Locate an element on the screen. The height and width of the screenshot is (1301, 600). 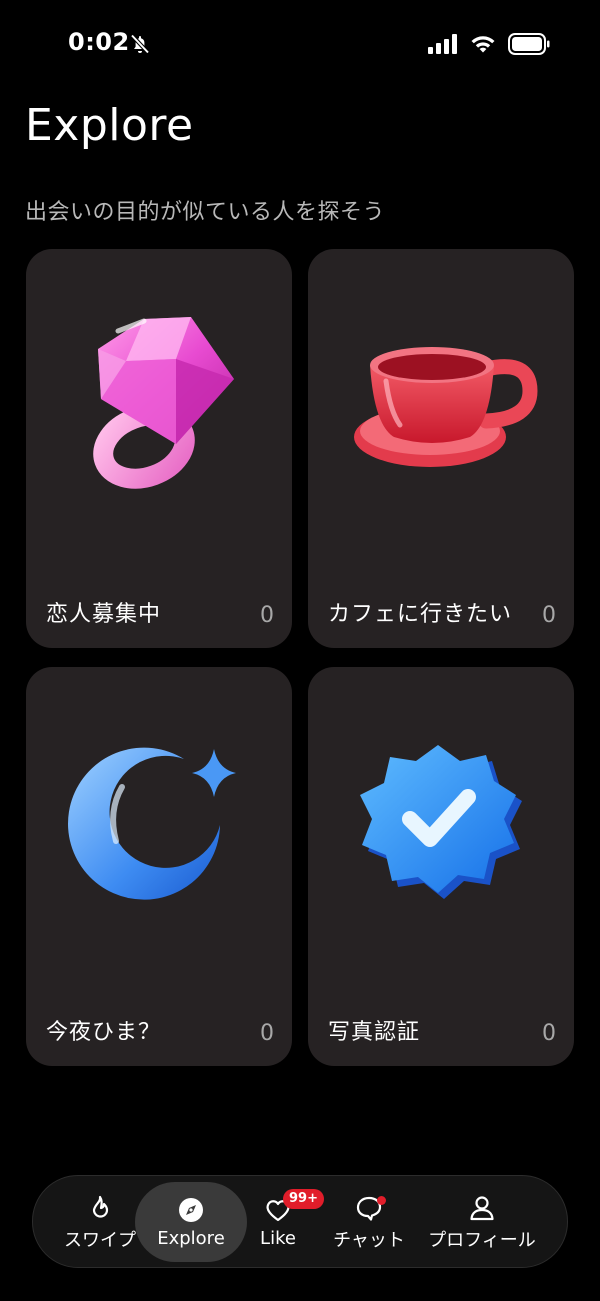
nav-label: Explore is located at coordinates (191, 1238).